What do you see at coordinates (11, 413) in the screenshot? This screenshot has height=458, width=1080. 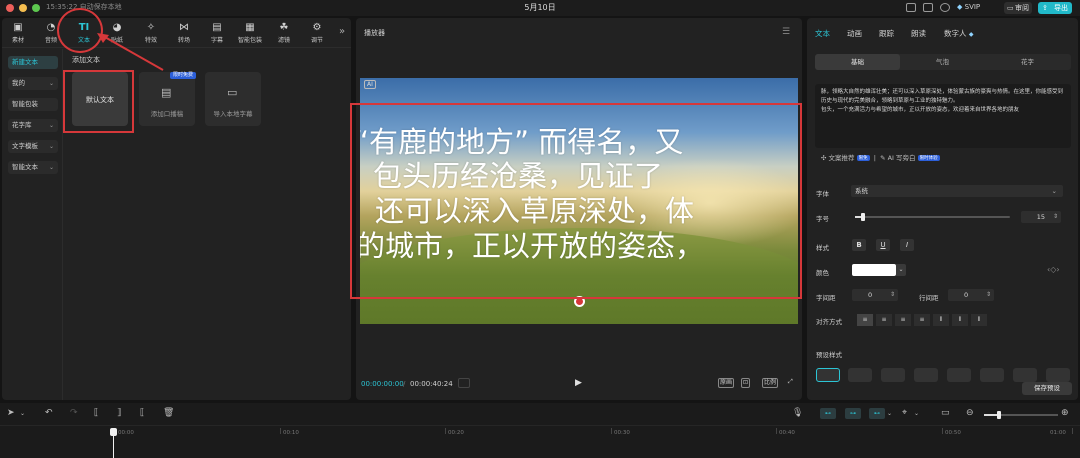 I see `cursor-select-icon: ➤` at bounding box center [11, 413].